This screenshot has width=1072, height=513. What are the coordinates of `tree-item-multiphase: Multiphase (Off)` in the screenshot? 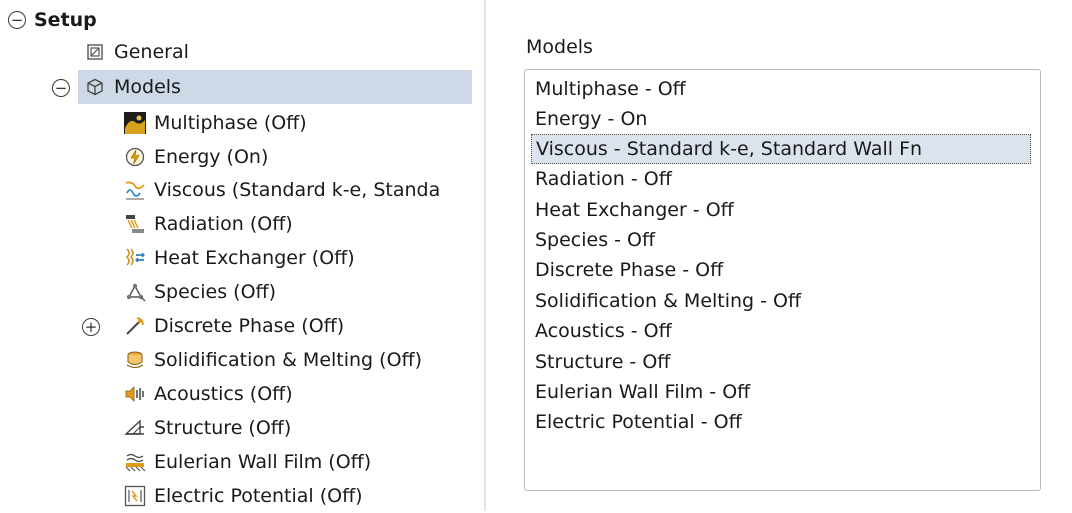 It's located at (215, 123).